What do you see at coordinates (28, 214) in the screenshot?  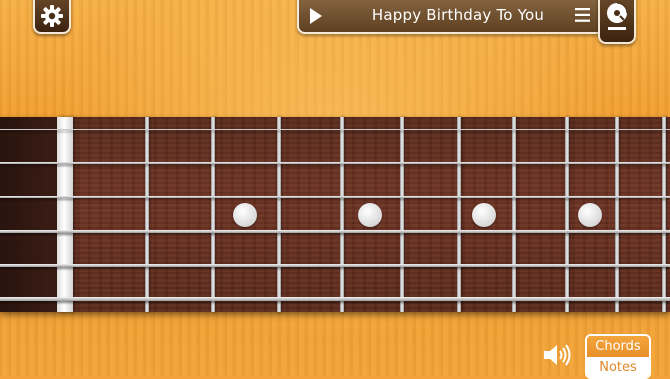 I see `headstock` at bounding box center [28, 214].